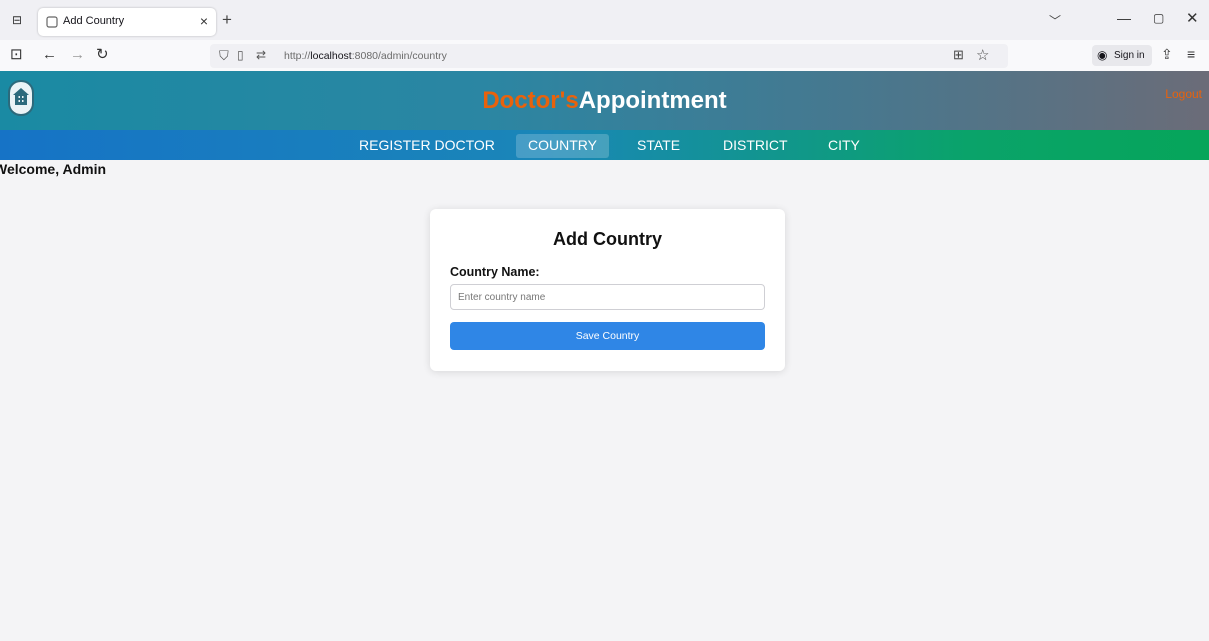 The image size is (1209, 641). What do you see at coordinates (427, 146) in the screenshot?
I see `menu-item-register-doctor: REGISTER DOCTOR` at bounding box center [427, 146].